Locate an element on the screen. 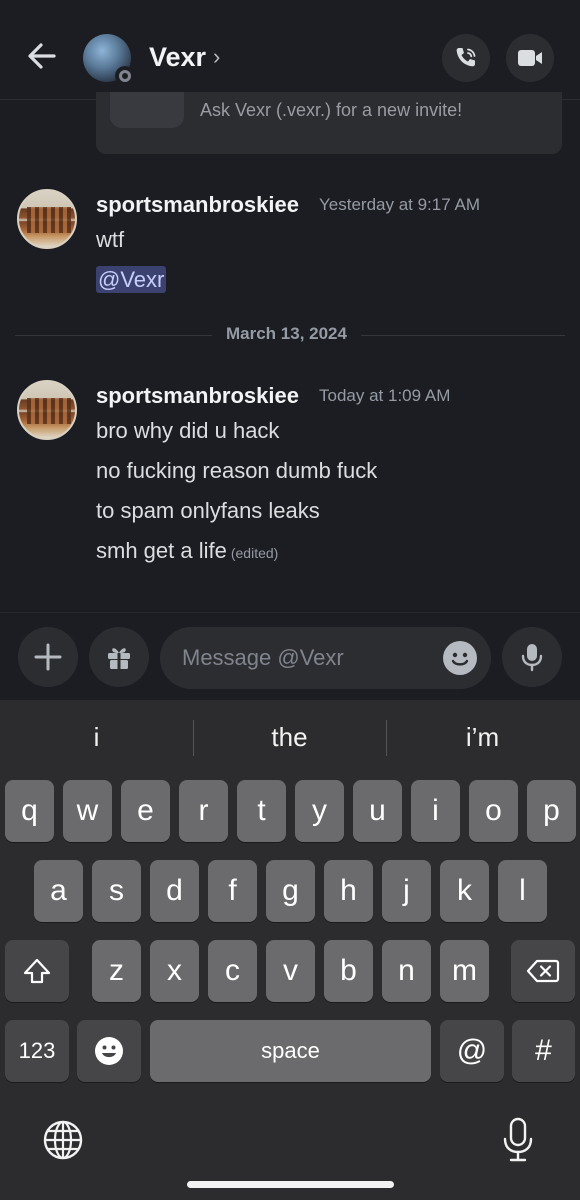 This screenshot has width=580, height=1200. edited-label: (edited) is located at coordinates (254, 553).